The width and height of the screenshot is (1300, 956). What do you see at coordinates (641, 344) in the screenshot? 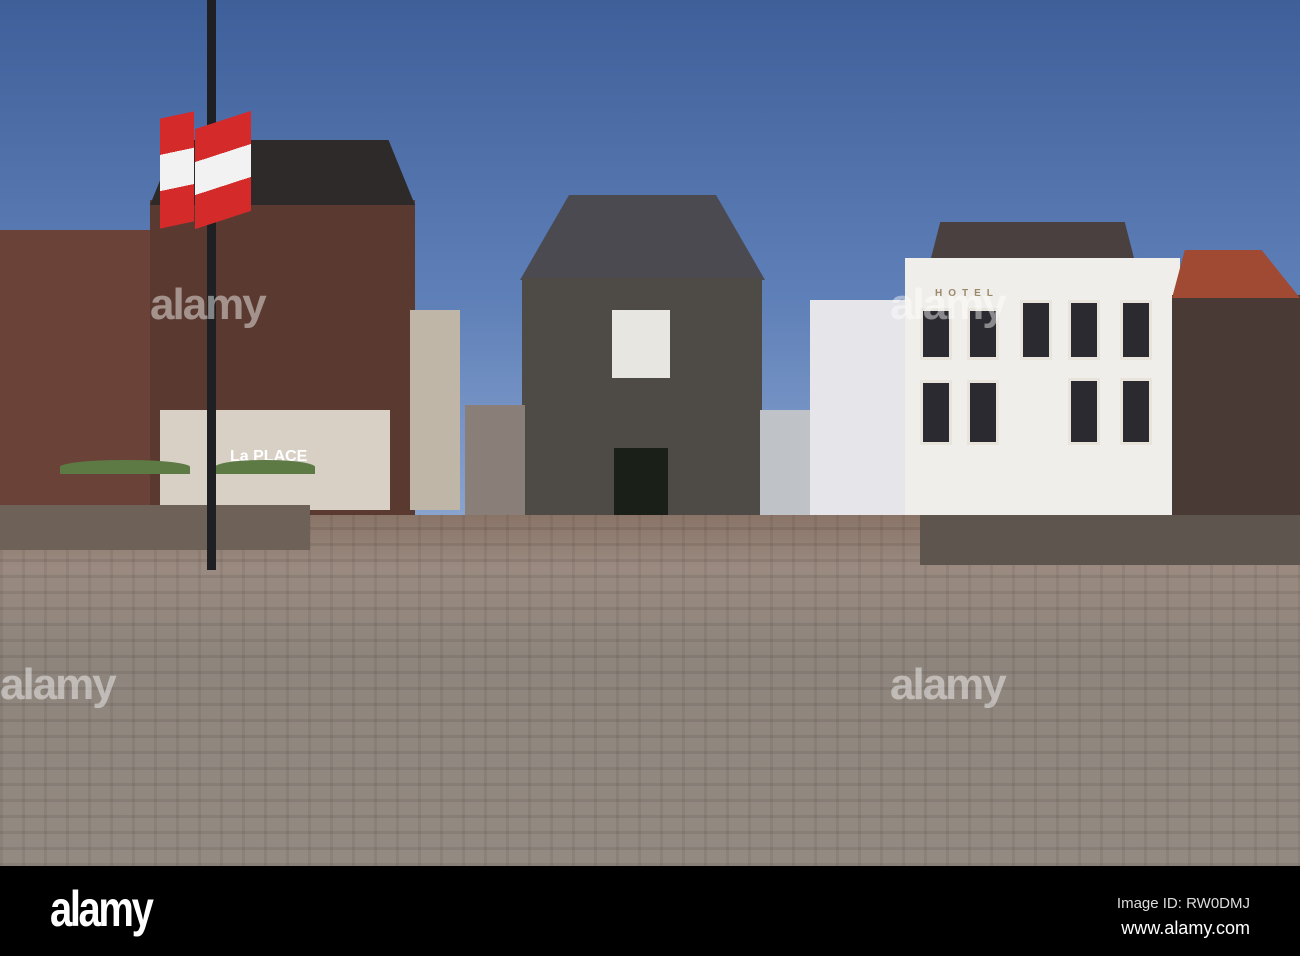
I see `weigh-house-relief` at bounding box center [641, 344].